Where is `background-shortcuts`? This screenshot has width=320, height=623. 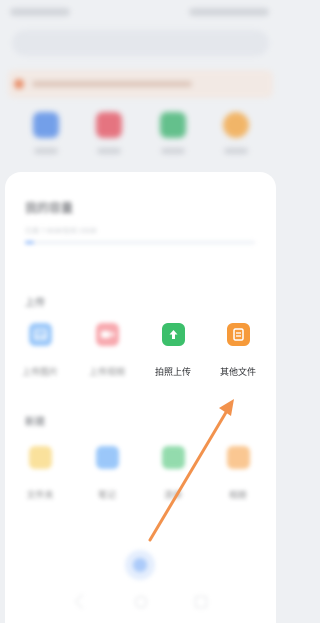 background-shortcuts is located at coordinates (140, 142).